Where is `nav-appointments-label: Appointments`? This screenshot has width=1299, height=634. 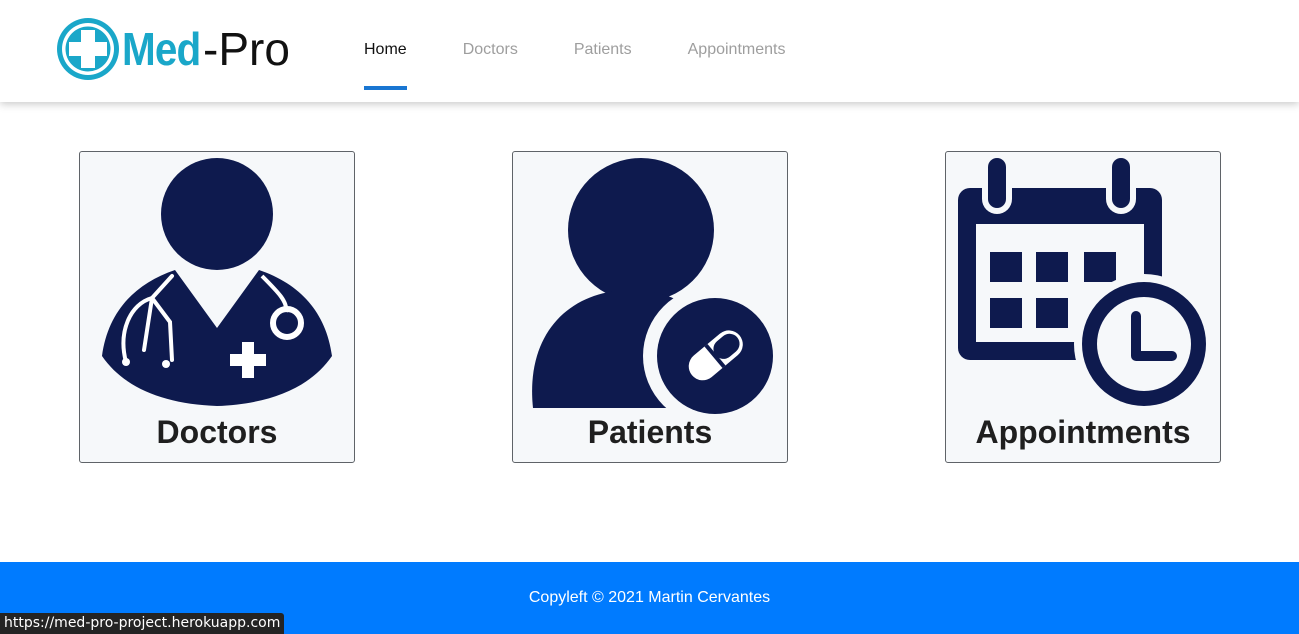 nav-appointments-label: Appointments is located at coordinates (736, 49).